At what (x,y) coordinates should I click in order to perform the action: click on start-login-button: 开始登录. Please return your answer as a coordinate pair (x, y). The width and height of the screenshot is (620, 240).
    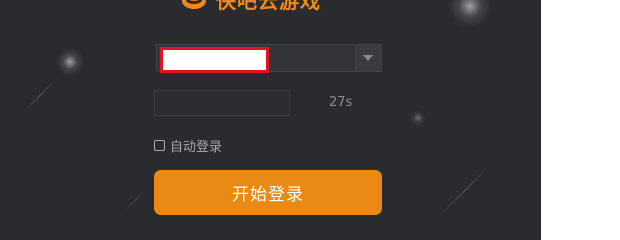
    Looking at the image, I should click on (268, 192).